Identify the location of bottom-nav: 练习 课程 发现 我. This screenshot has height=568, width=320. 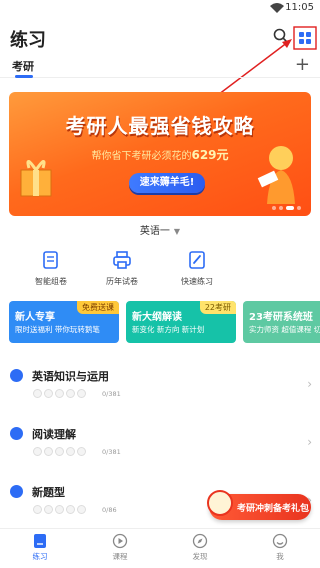
(160, 548).